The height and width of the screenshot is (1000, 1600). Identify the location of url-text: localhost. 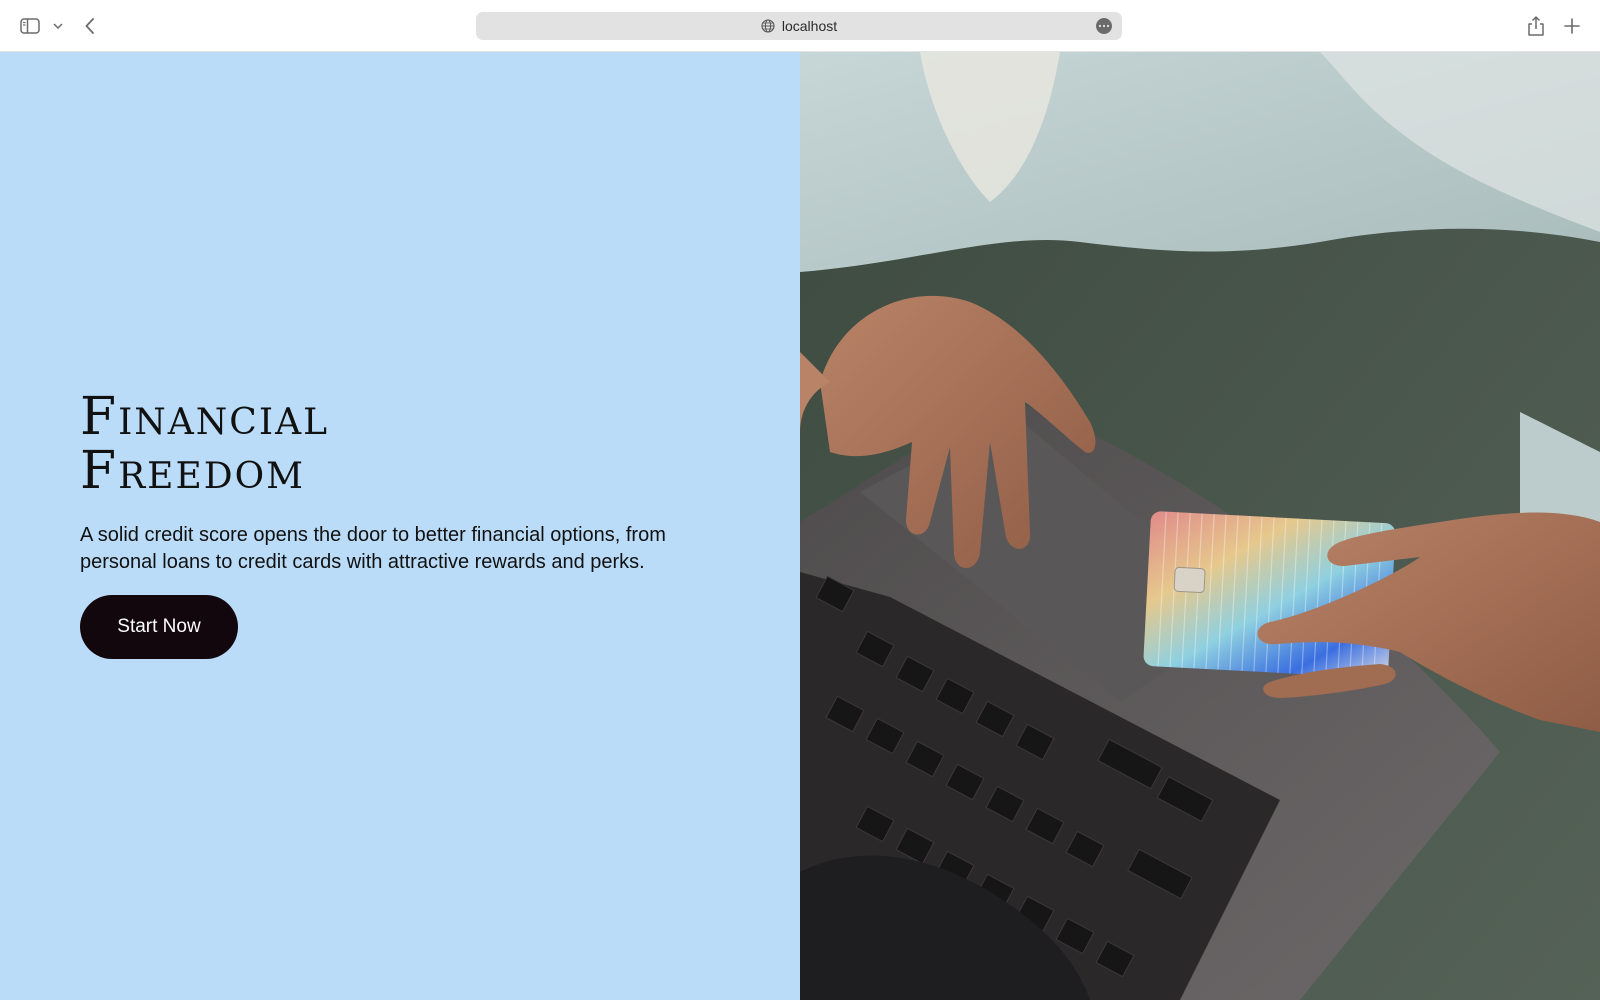
(809, 26).